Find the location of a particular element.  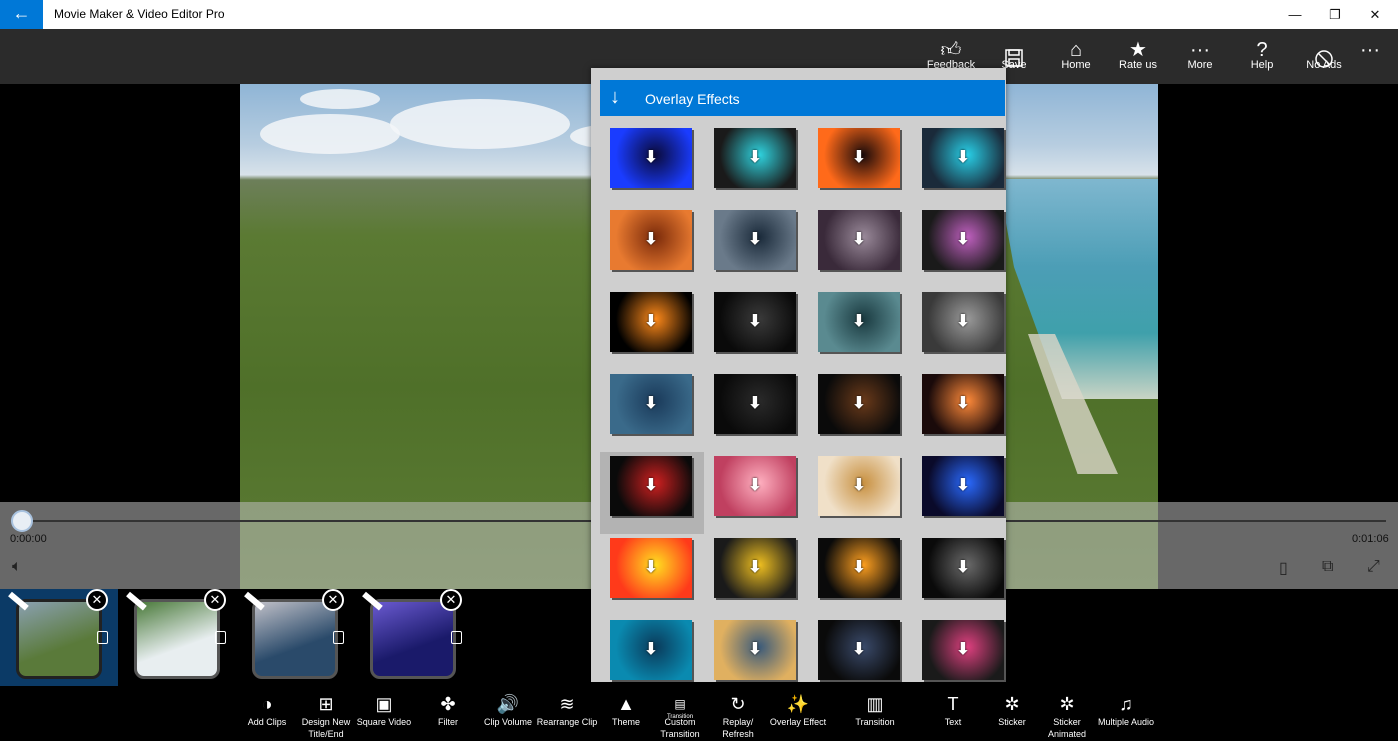

home-button: ⌂ Home is located at coordinates (1076, 56).